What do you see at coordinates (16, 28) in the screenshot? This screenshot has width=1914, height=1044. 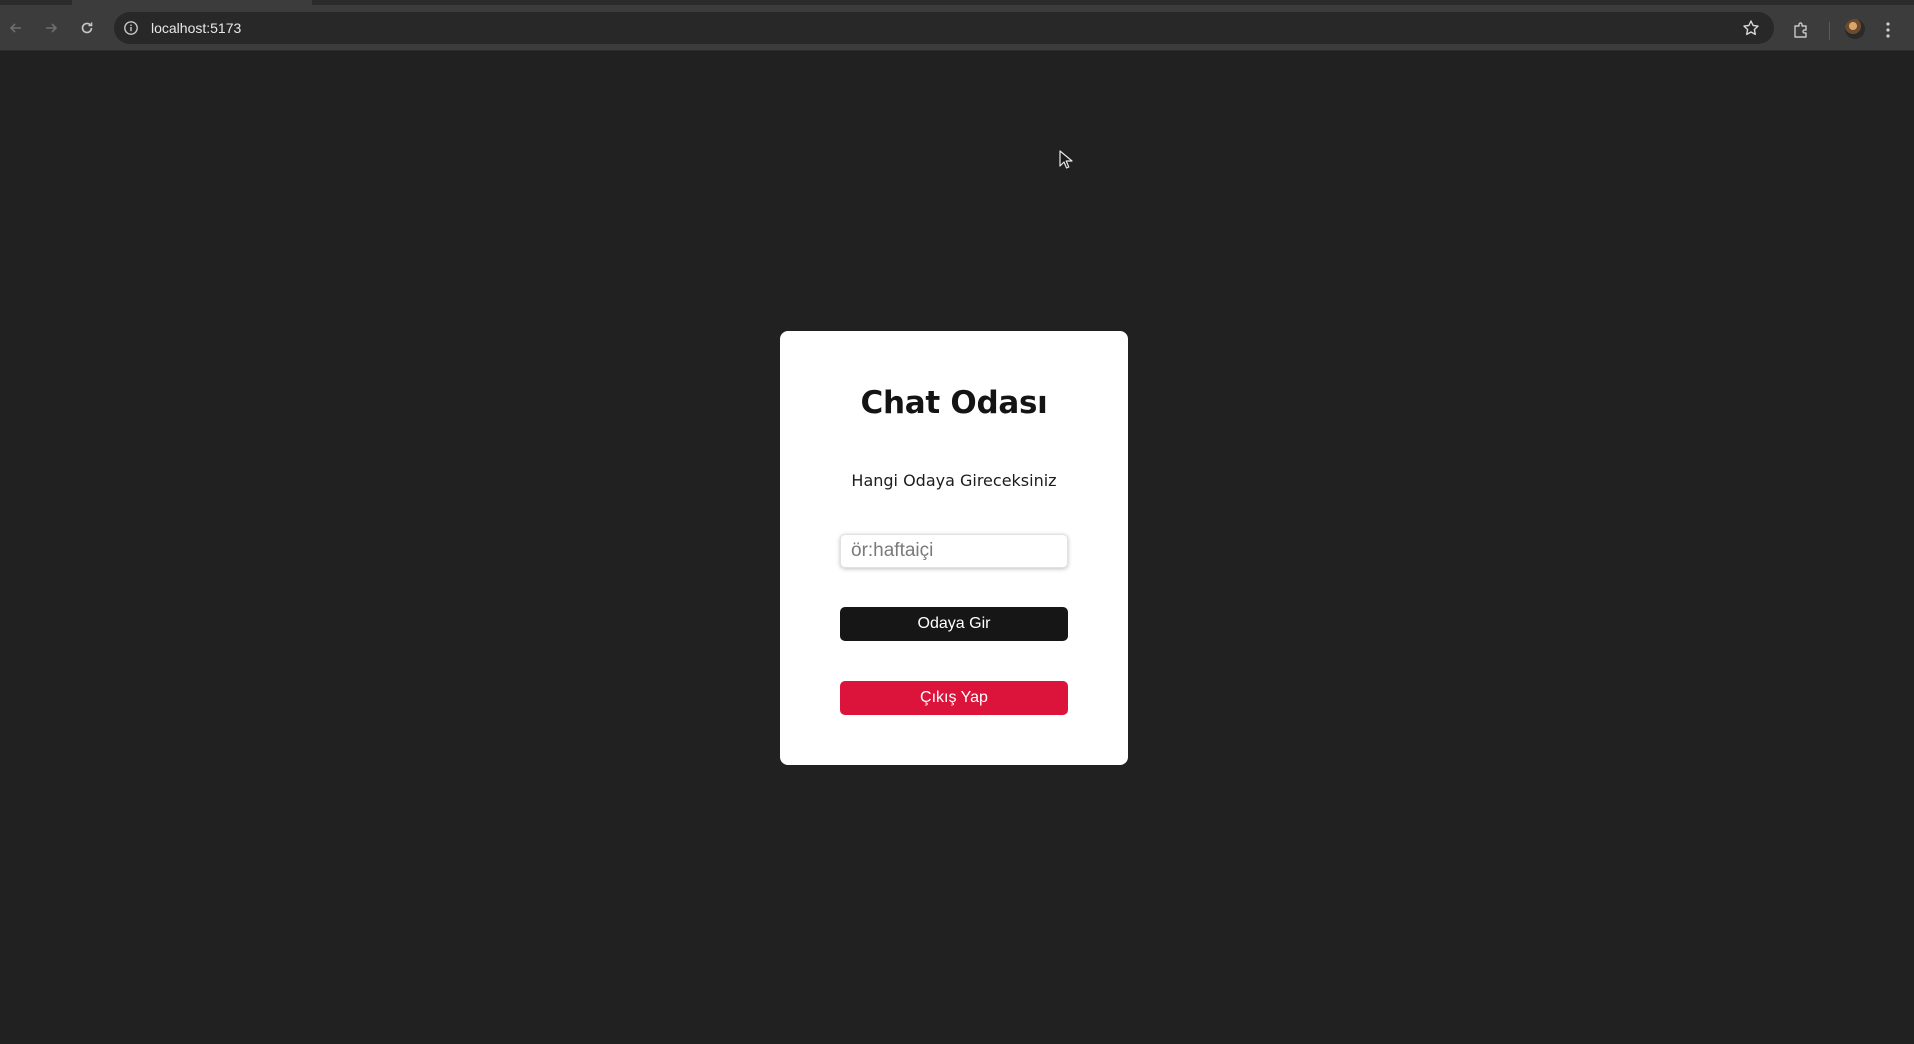 I see `back-arrow-icon` at bounding box center [16, 28].